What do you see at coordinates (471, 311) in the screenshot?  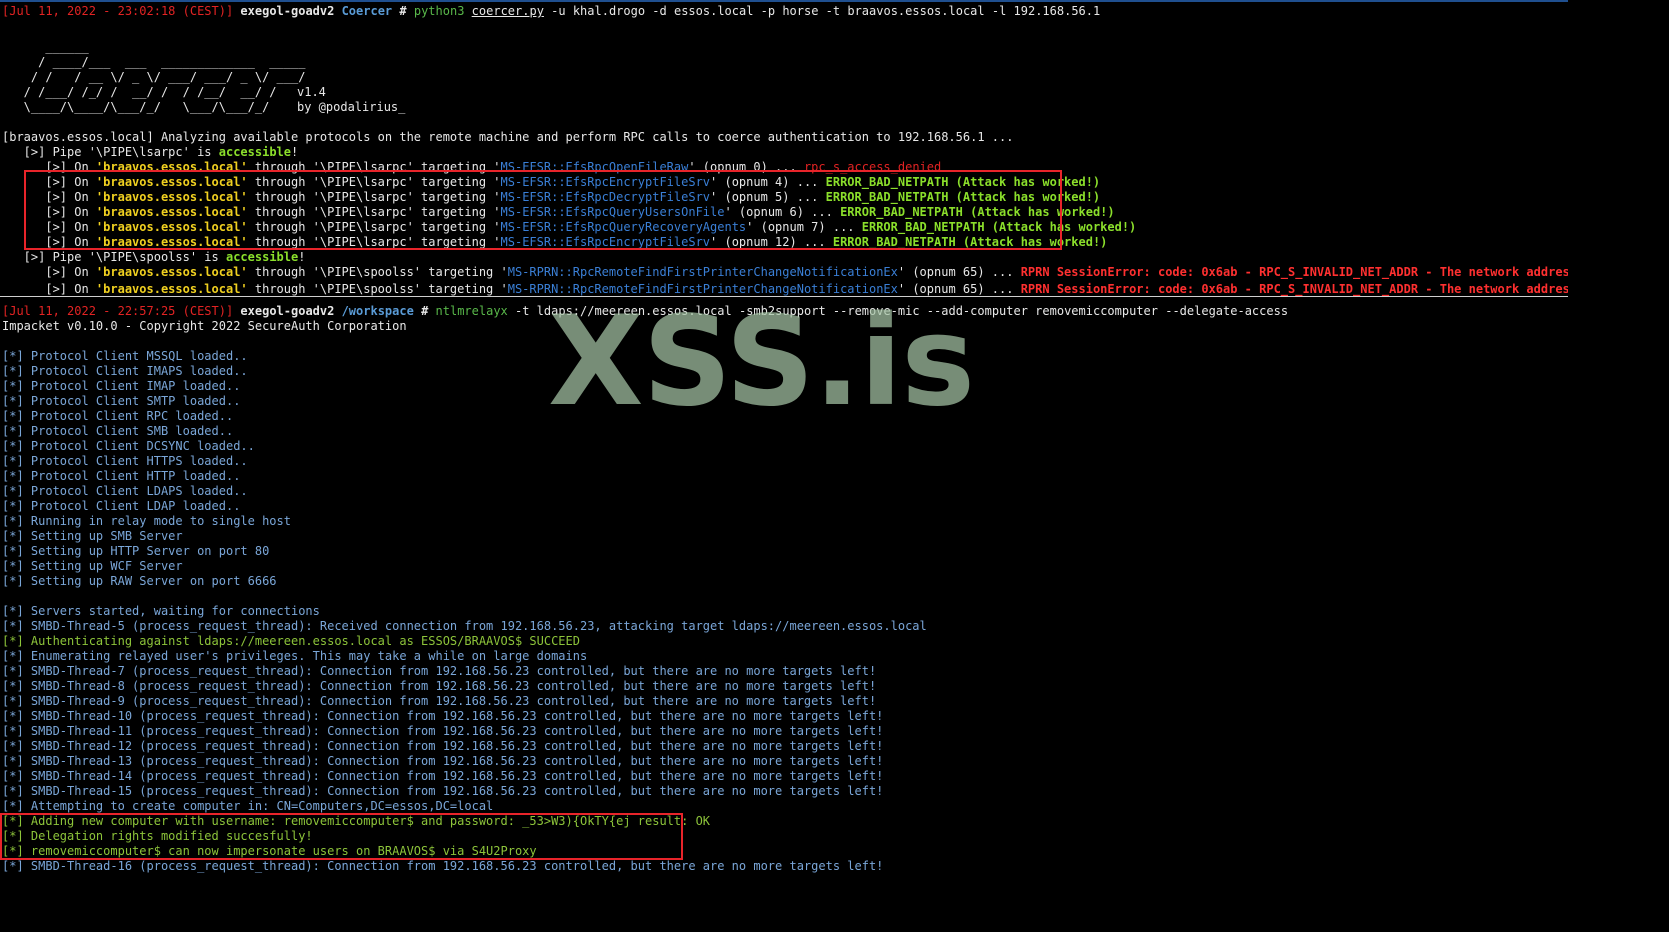 I see `prompt-command: ntlmrelayx` at bounding box center [471, 311].